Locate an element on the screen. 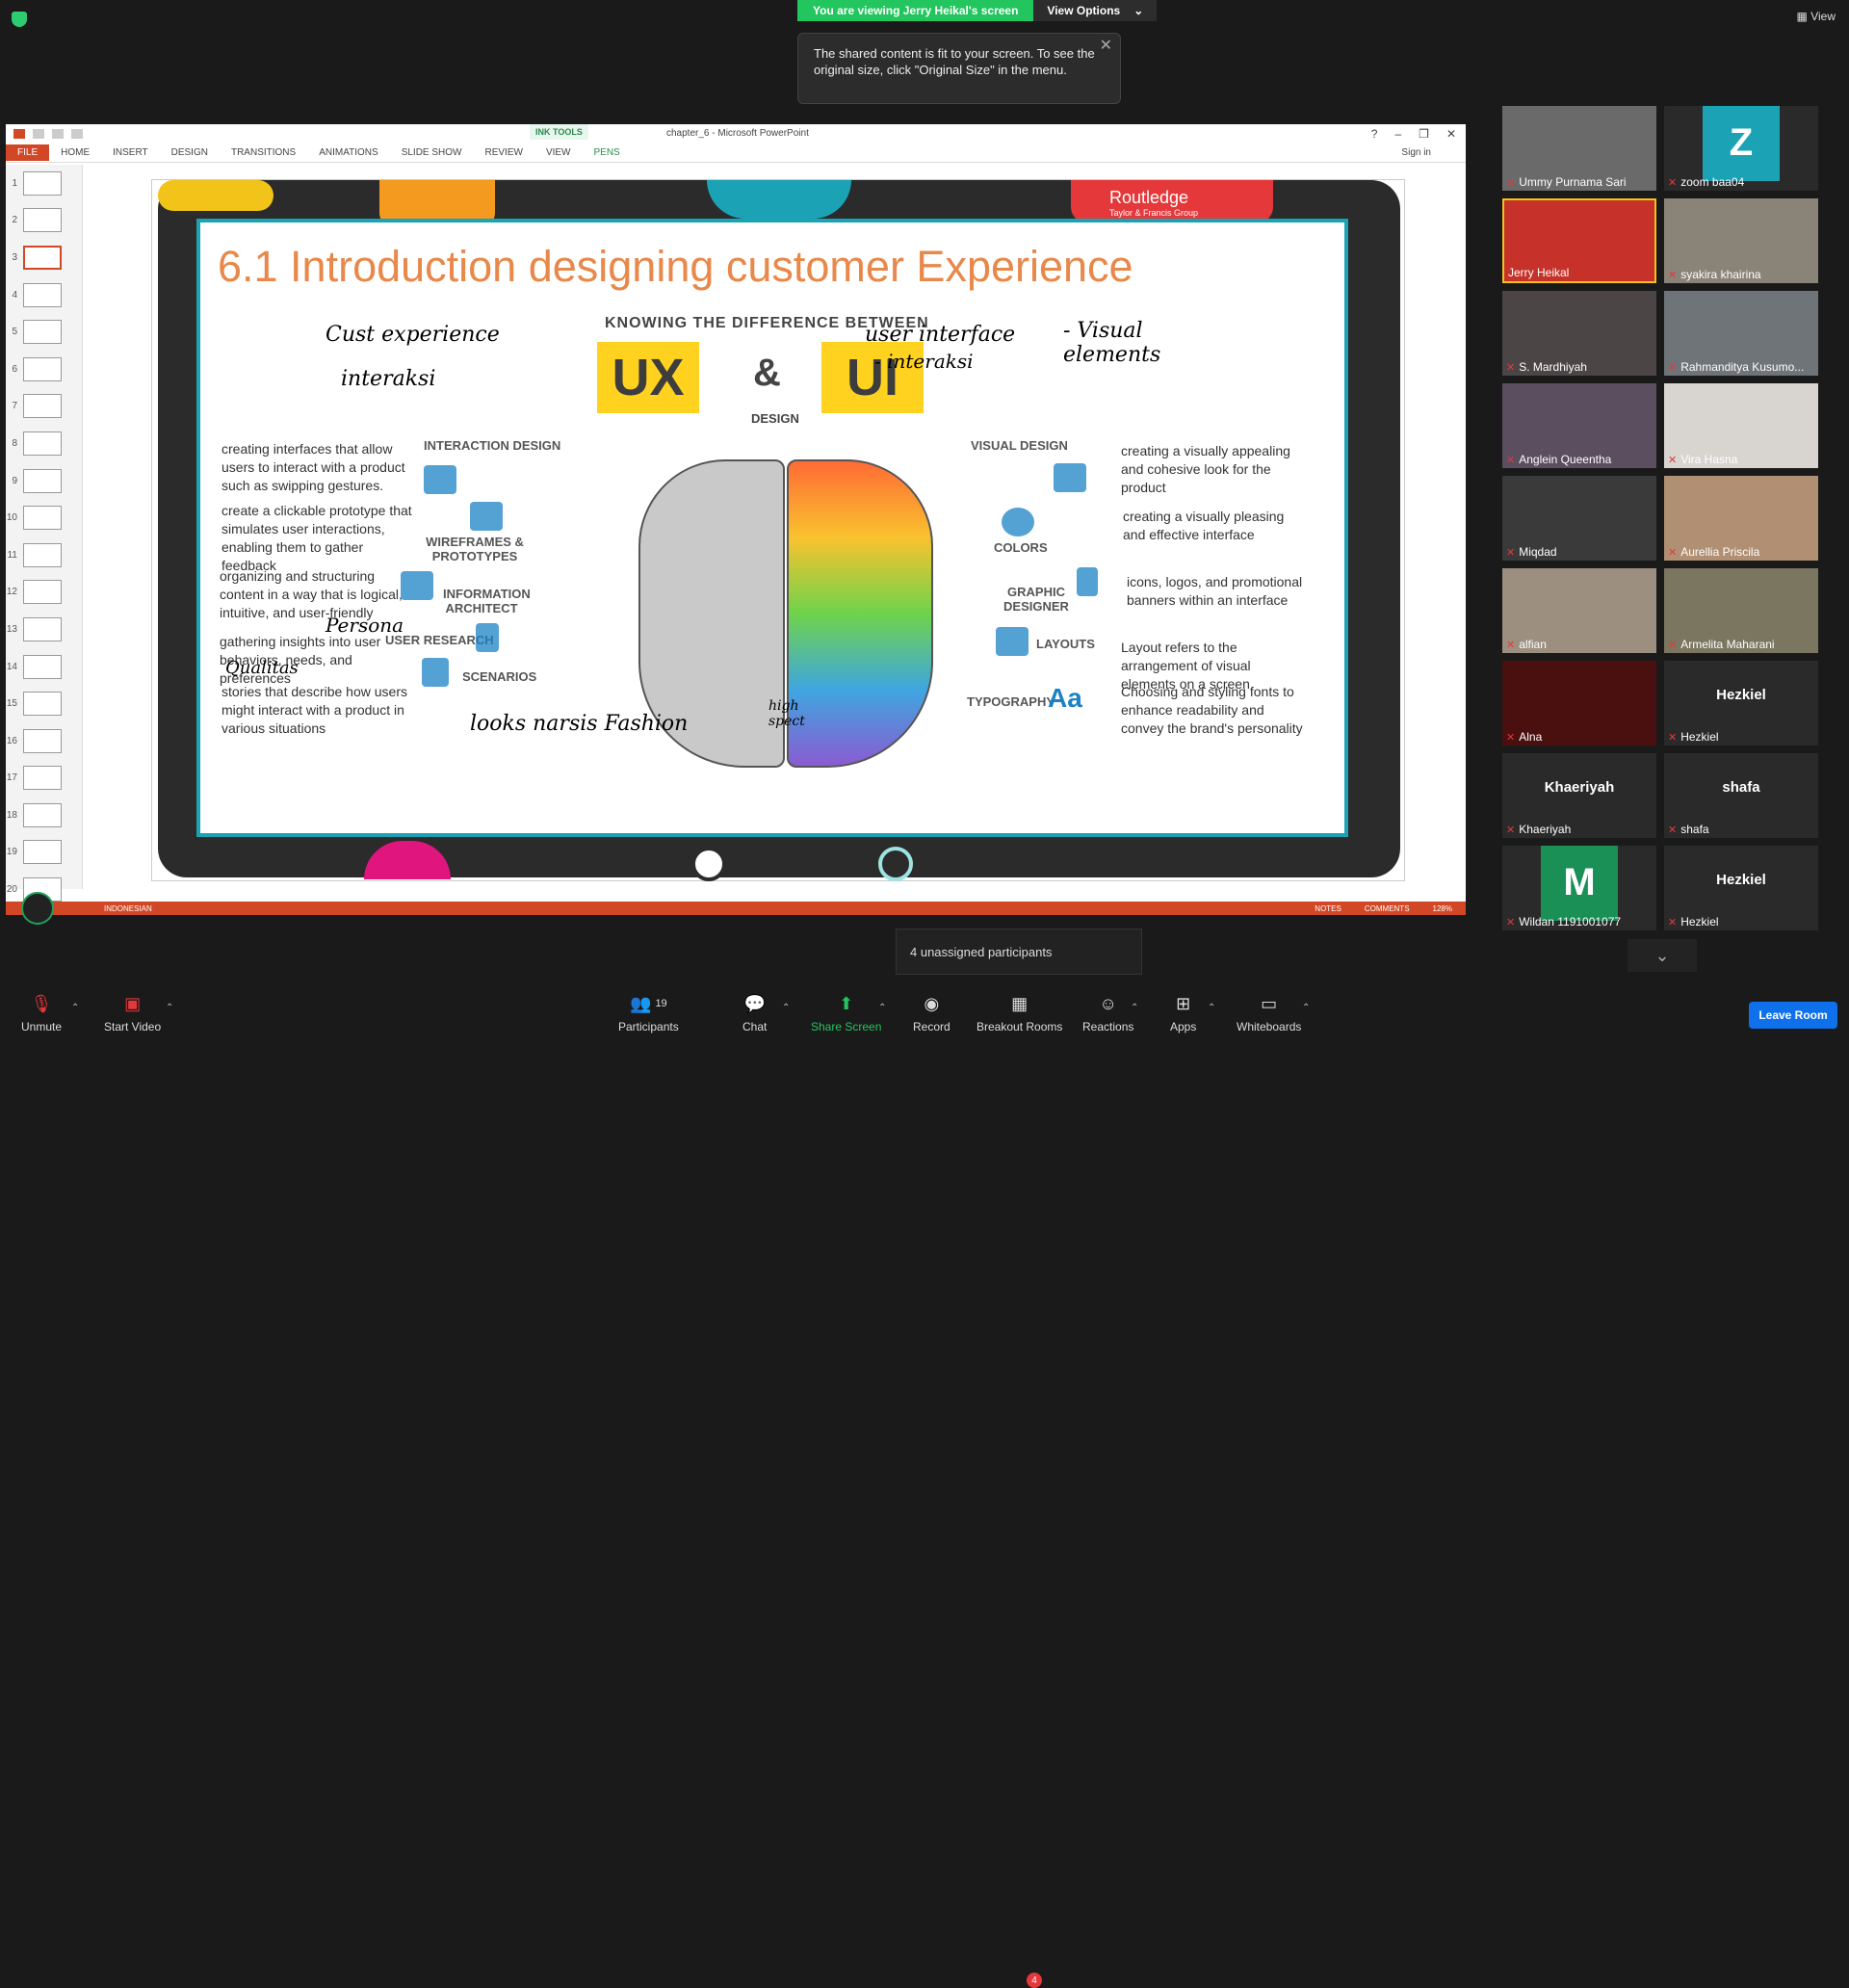  routledge-badge: Routledge Taylor & Francis Group is located at coordinates (1172, 201).